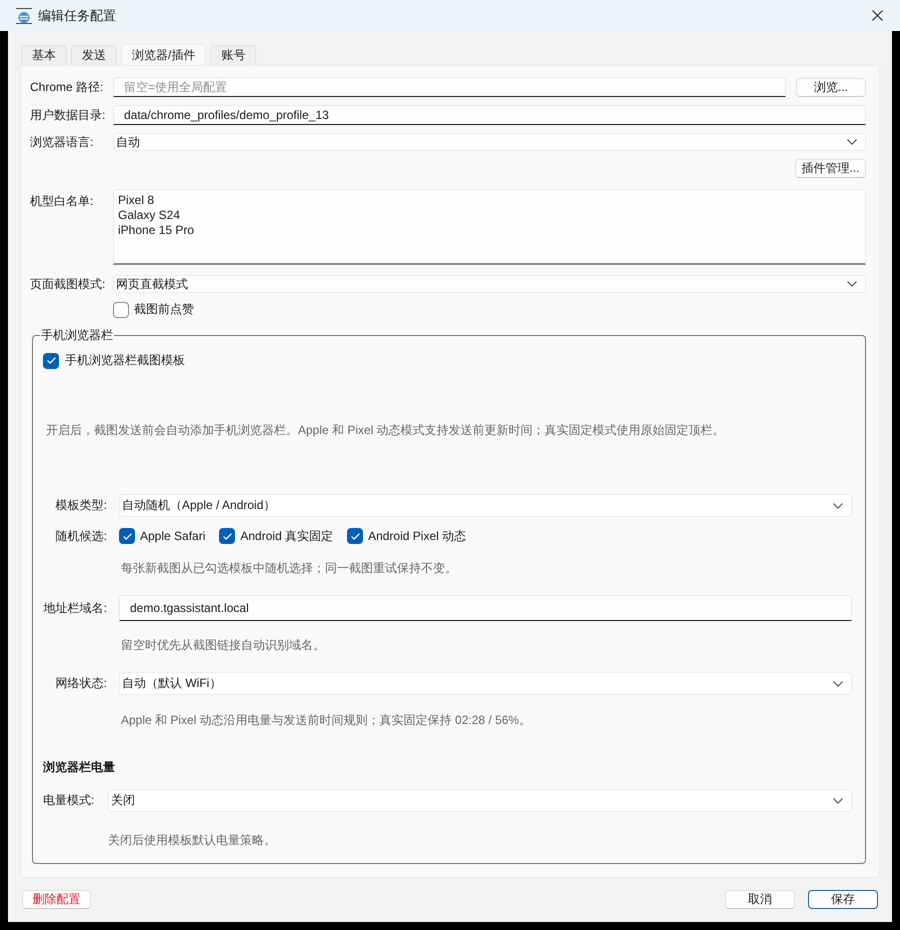  I want to click on input-field: data/chrome_profiles/demo_profile_13, so click(489, 115).